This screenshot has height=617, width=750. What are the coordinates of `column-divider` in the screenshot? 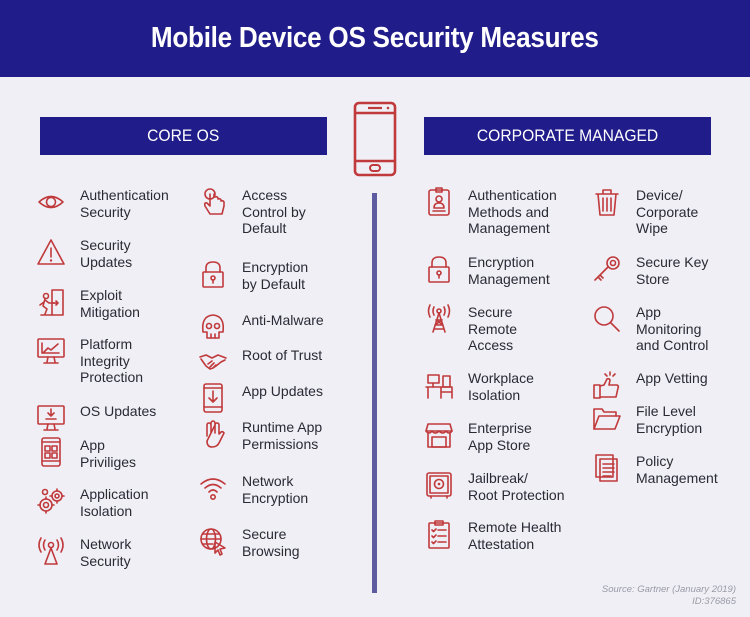 It's located at (374, 393).